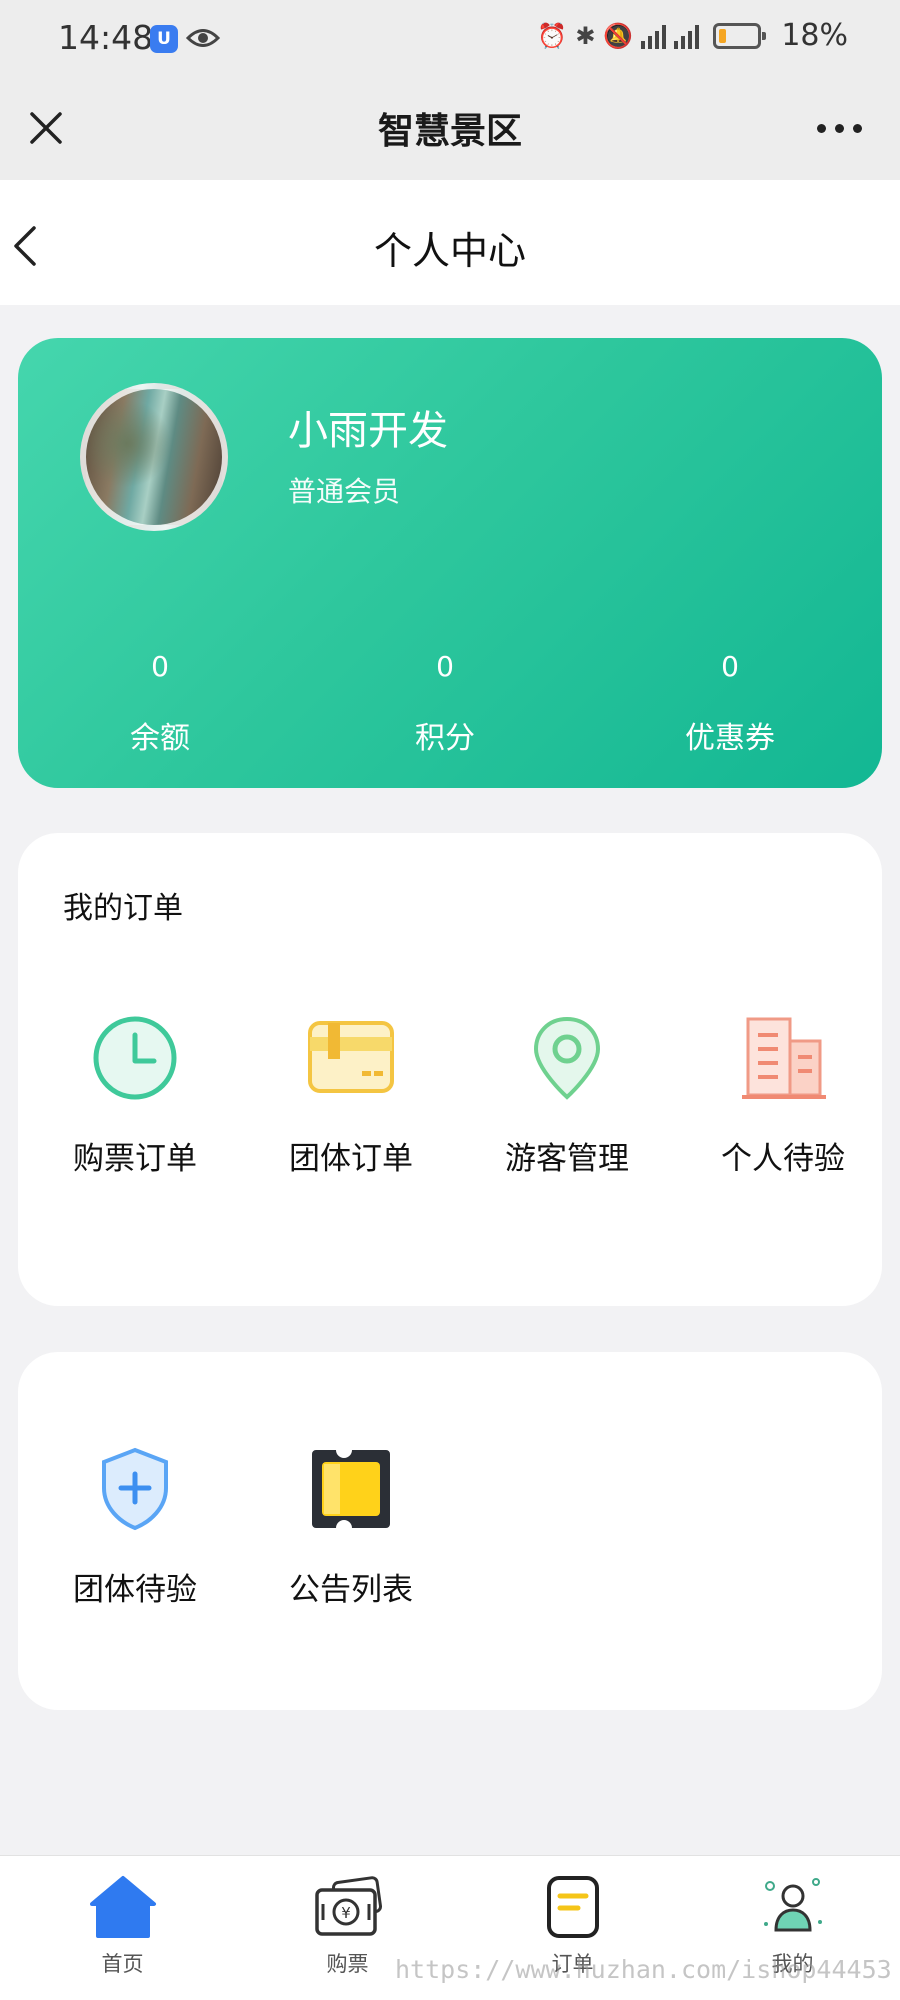  I want to click on card-icon, so click(351, 1057).